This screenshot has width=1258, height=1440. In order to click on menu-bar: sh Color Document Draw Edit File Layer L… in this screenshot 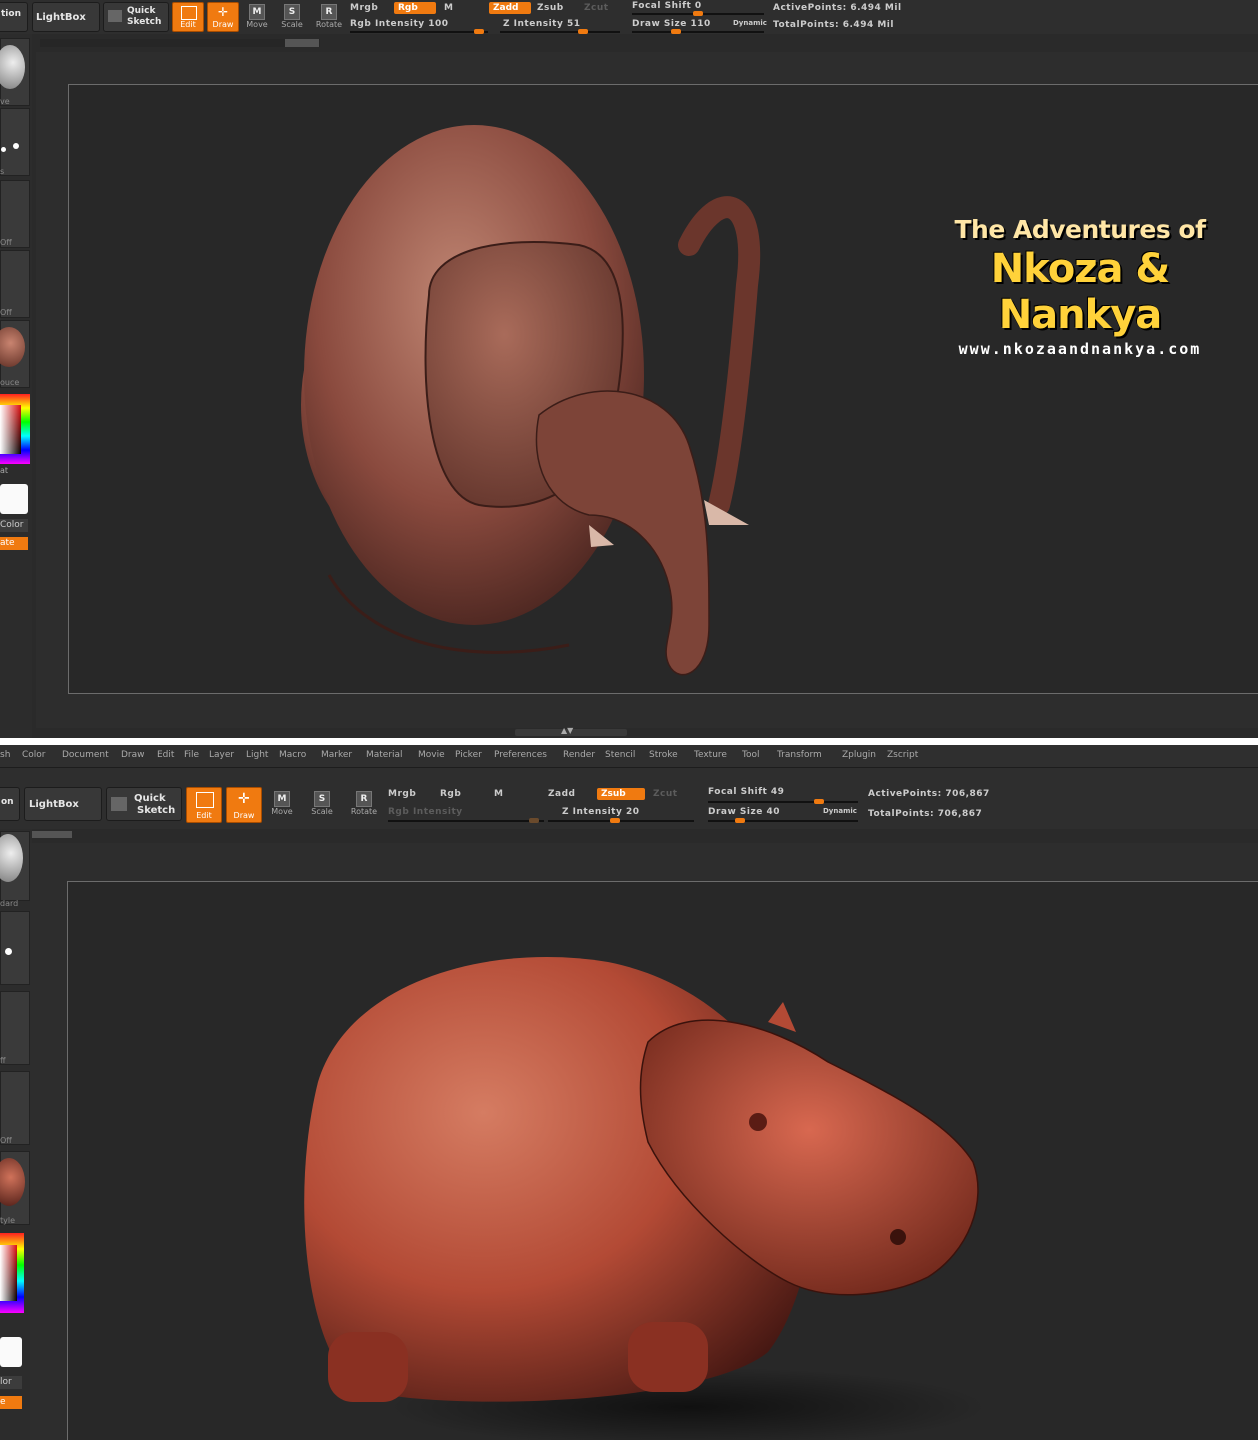, I will do `click(629, 756)`.